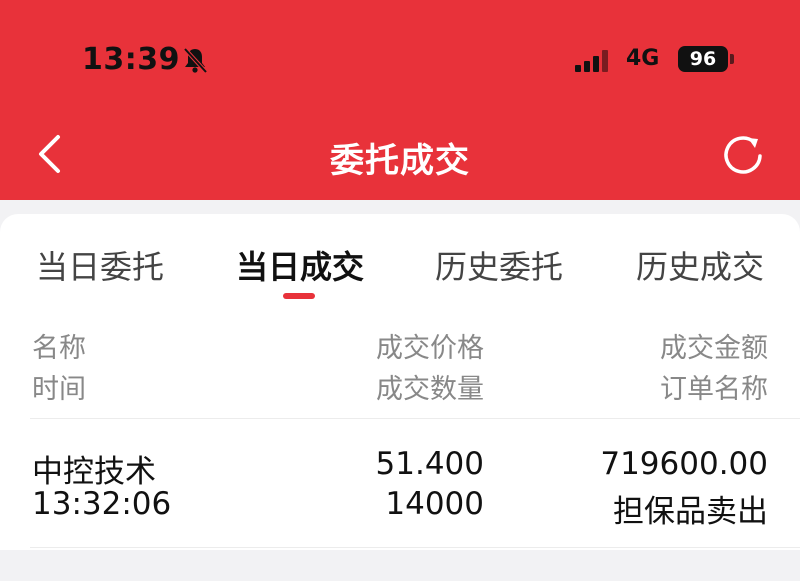  Describe the element at coordinates (703, 59) in the screenshot. I see `battery-icon: 96` at that location.